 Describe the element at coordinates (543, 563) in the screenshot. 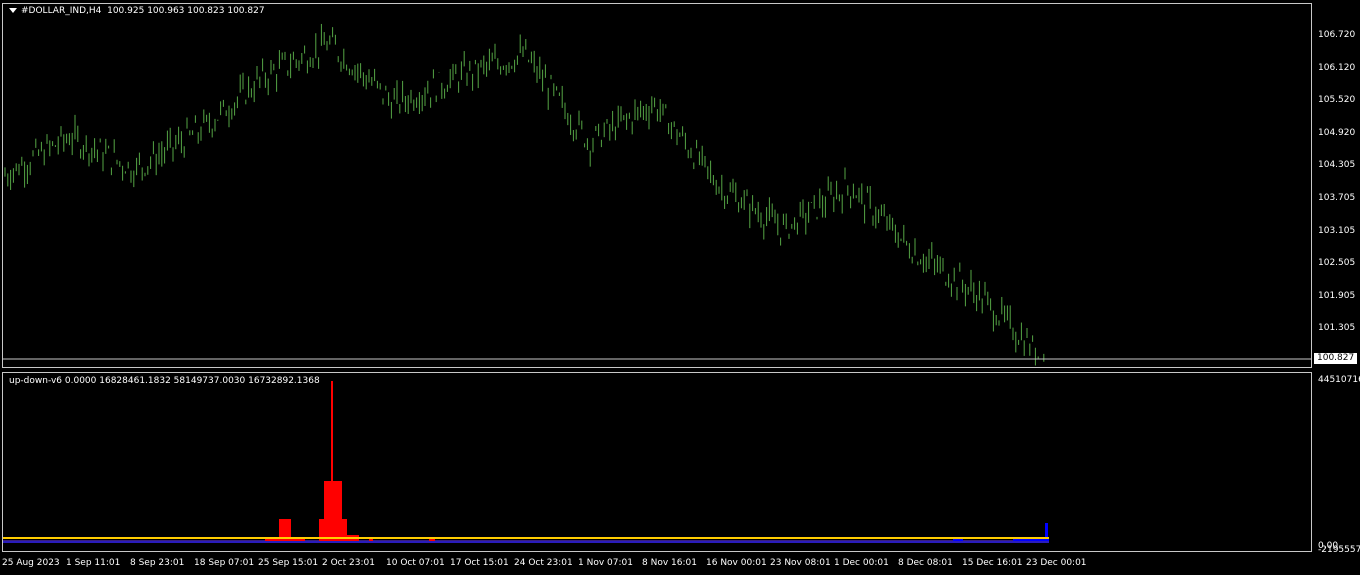

I see `time-tick-label: 24 Oct 23:01` at that location.